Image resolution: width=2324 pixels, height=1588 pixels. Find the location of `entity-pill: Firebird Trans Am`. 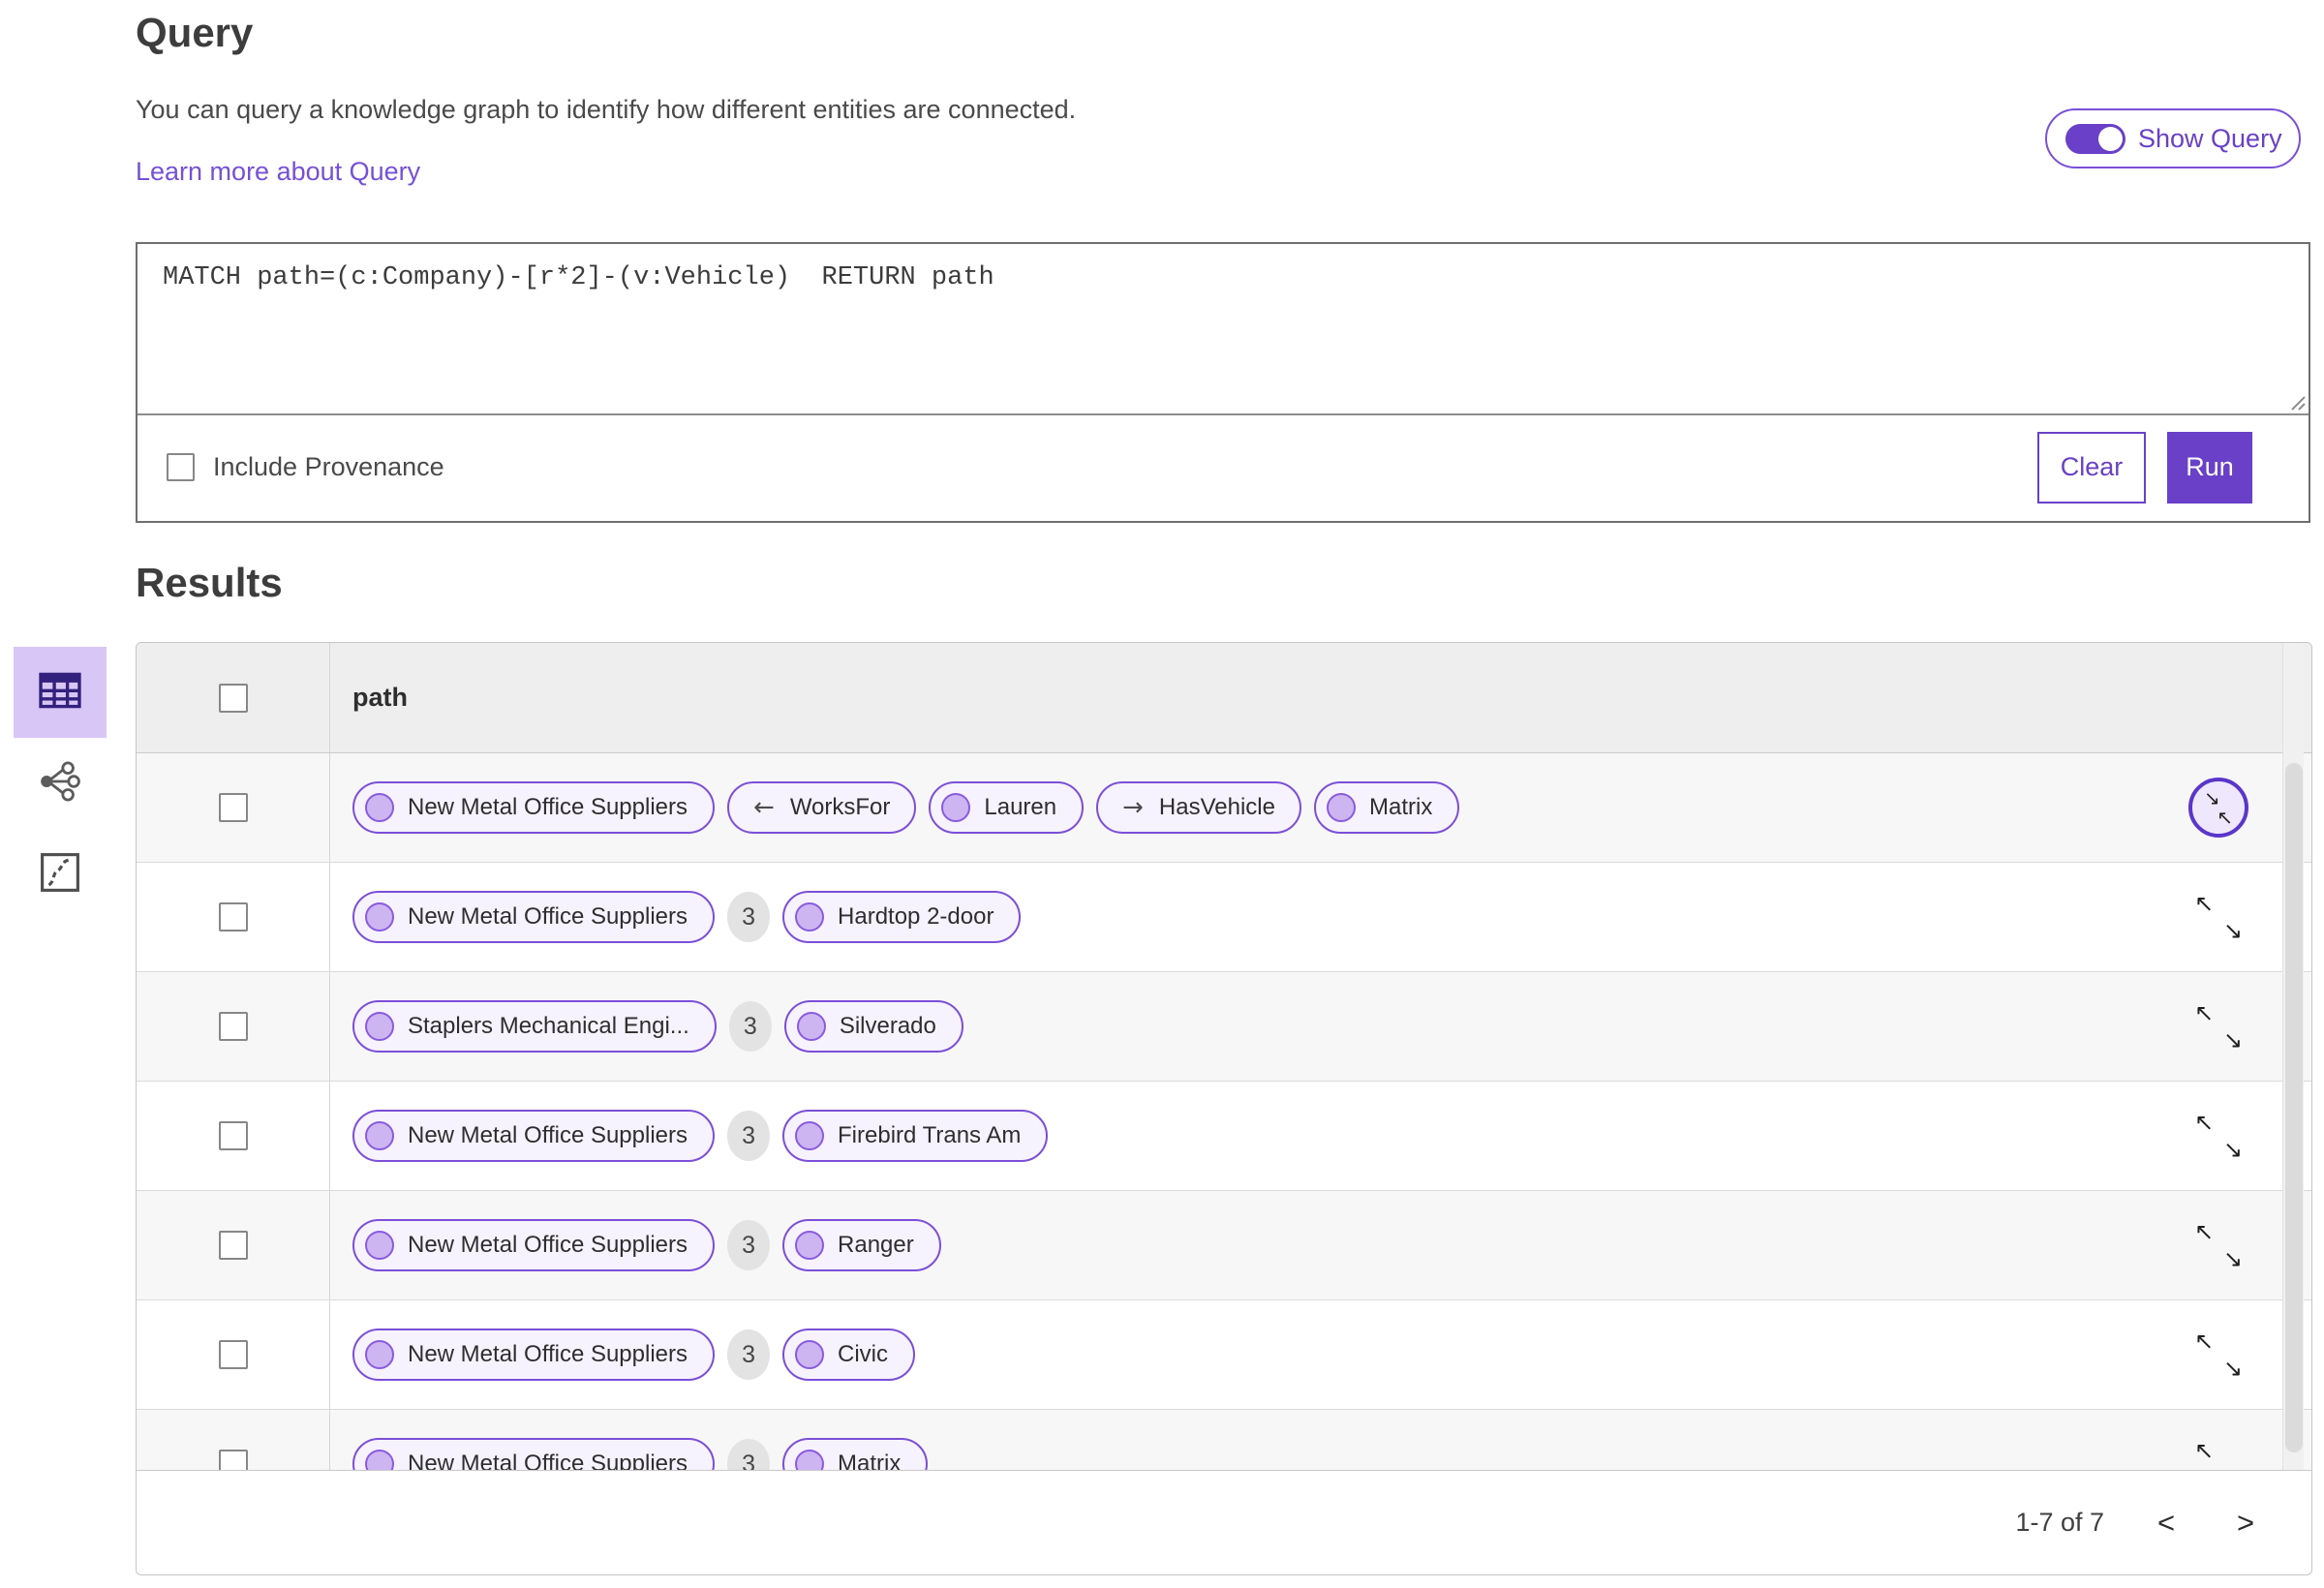

entity-pill: Firebird Trans Am is located at coordinates (916, 1136).